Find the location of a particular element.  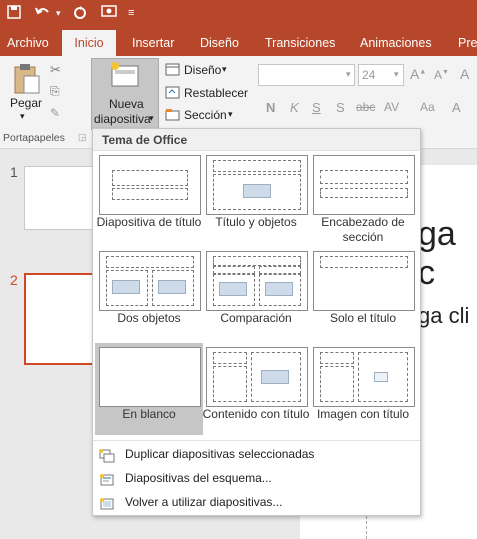

paste-label: Pegar is located at coordinates (26, 103).